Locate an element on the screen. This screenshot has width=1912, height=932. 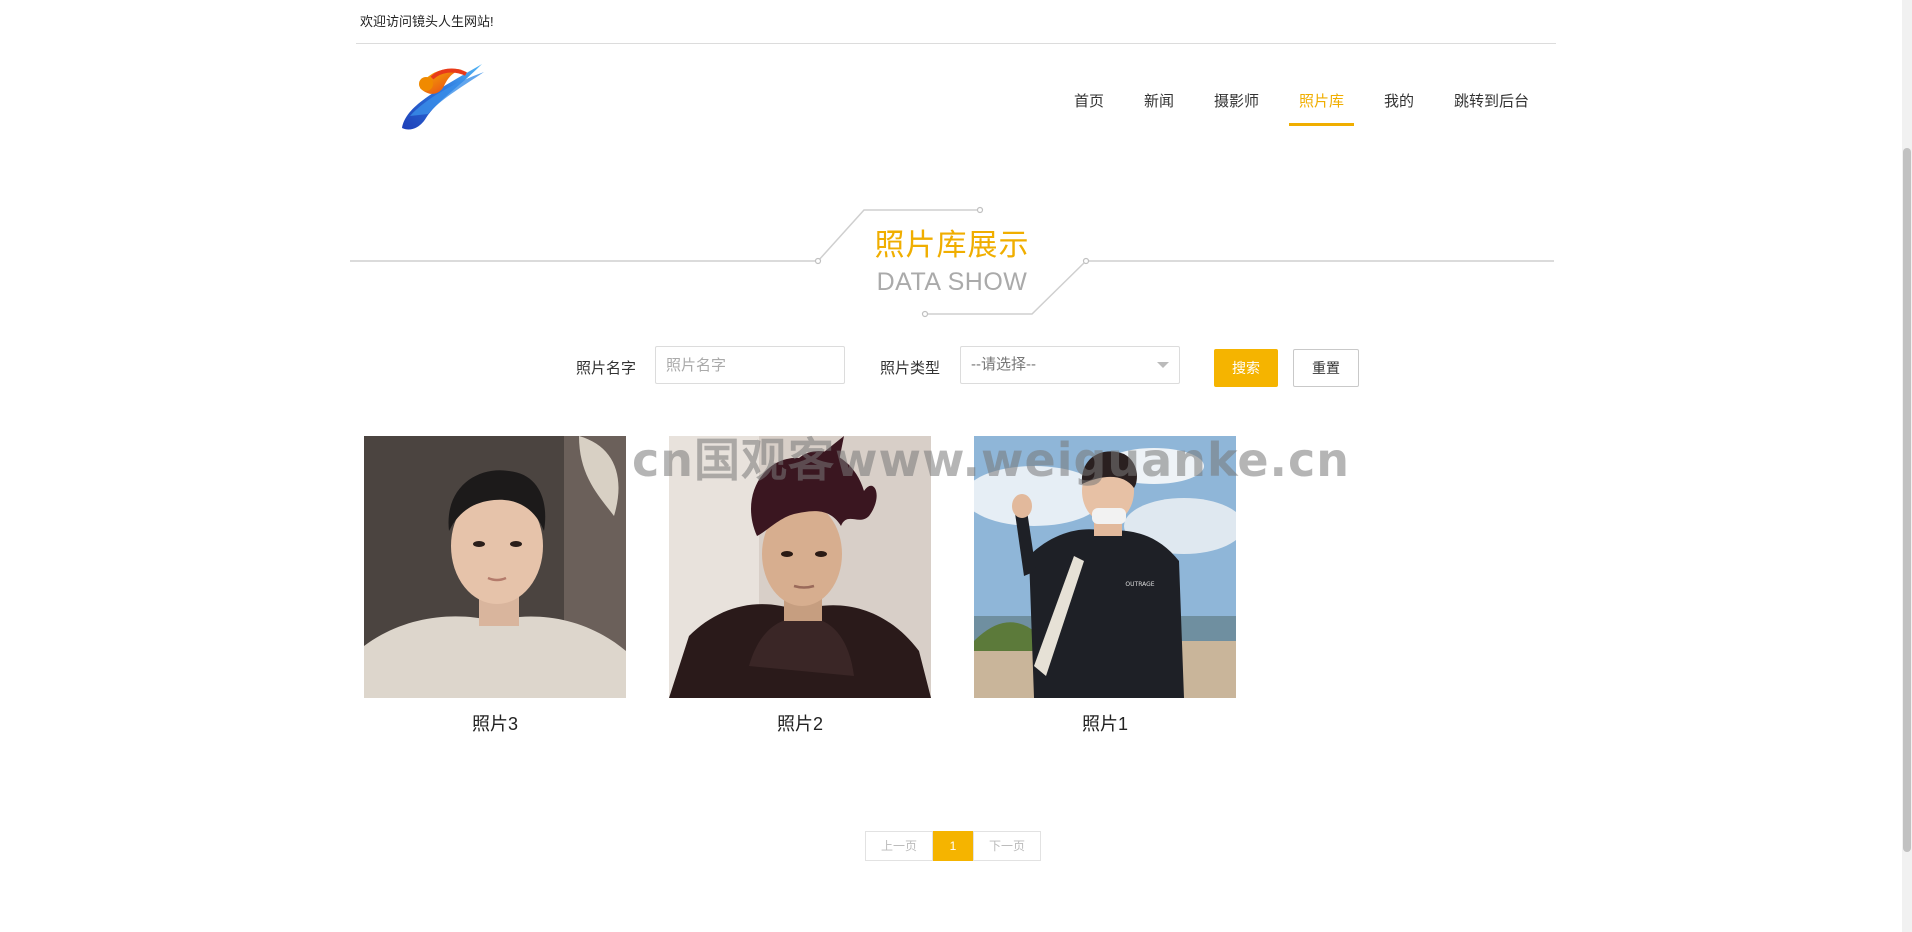
watermark: cn国观客www.weiguanke.cn is located at coordinates (991, 460).